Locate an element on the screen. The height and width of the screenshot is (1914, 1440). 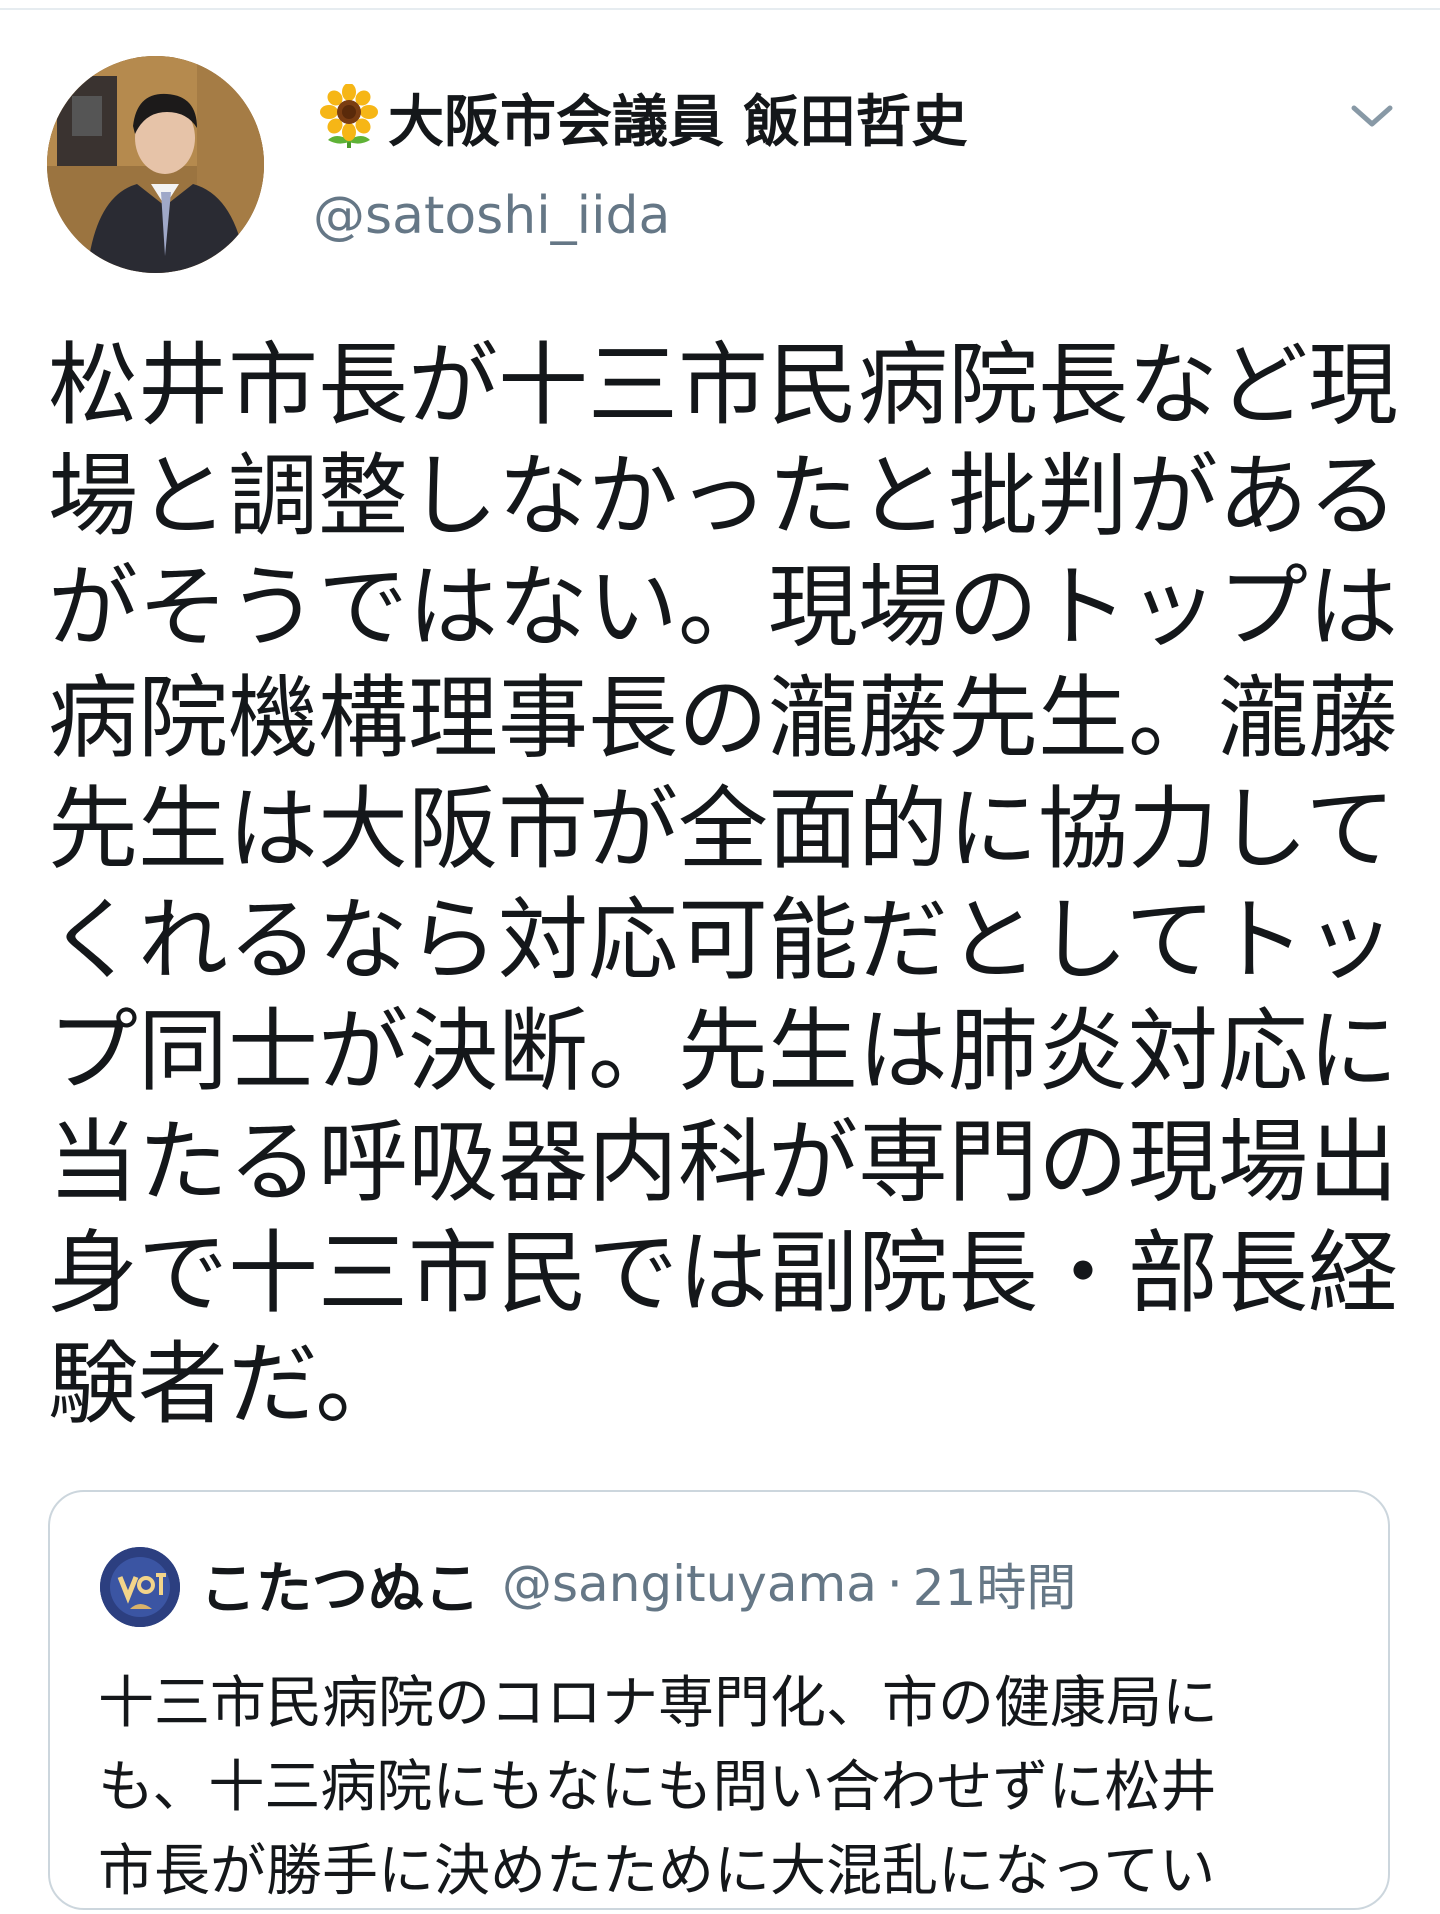
tweet-text-line: プ同士が決断。先生は肺炎対応に is located at coordinates (723, 1051).